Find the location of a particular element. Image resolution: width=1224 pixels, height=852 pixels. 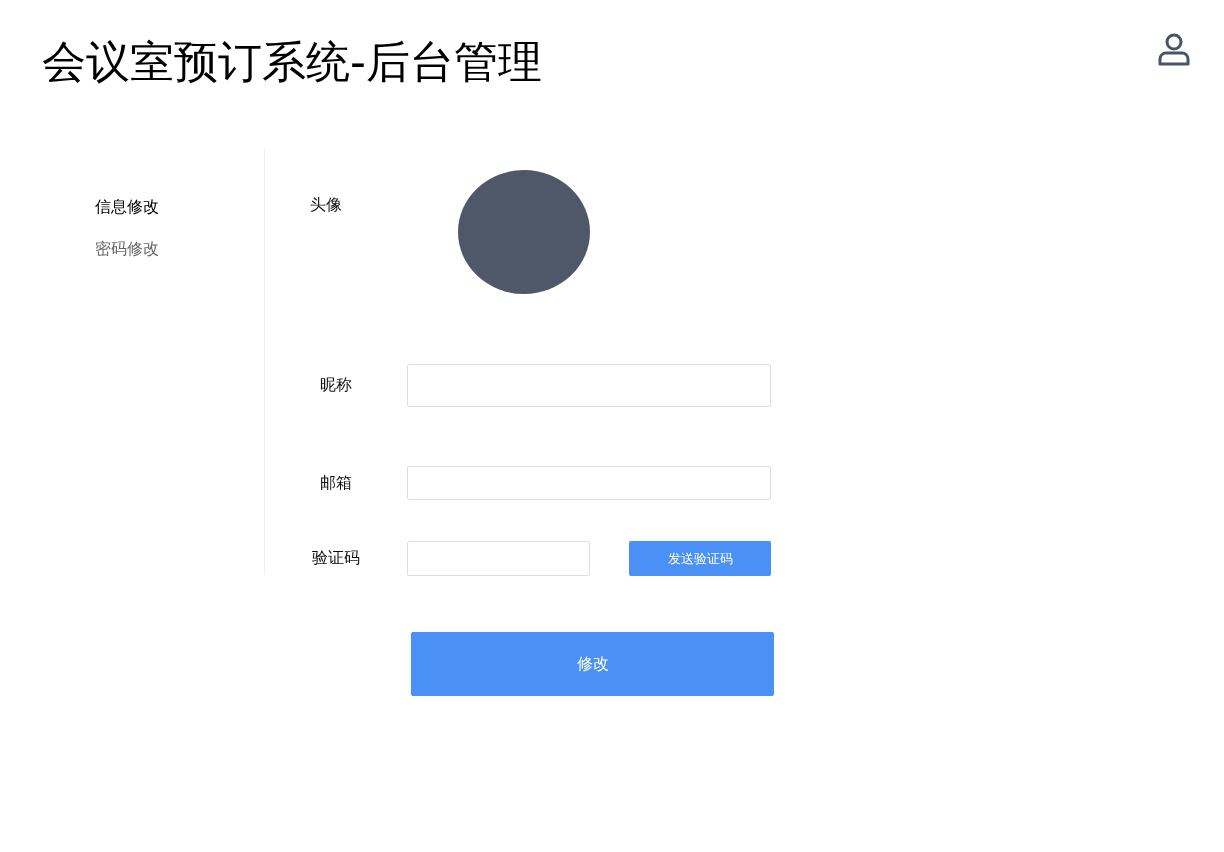

submit-button: 修改 is located at coordinates (592, 664).